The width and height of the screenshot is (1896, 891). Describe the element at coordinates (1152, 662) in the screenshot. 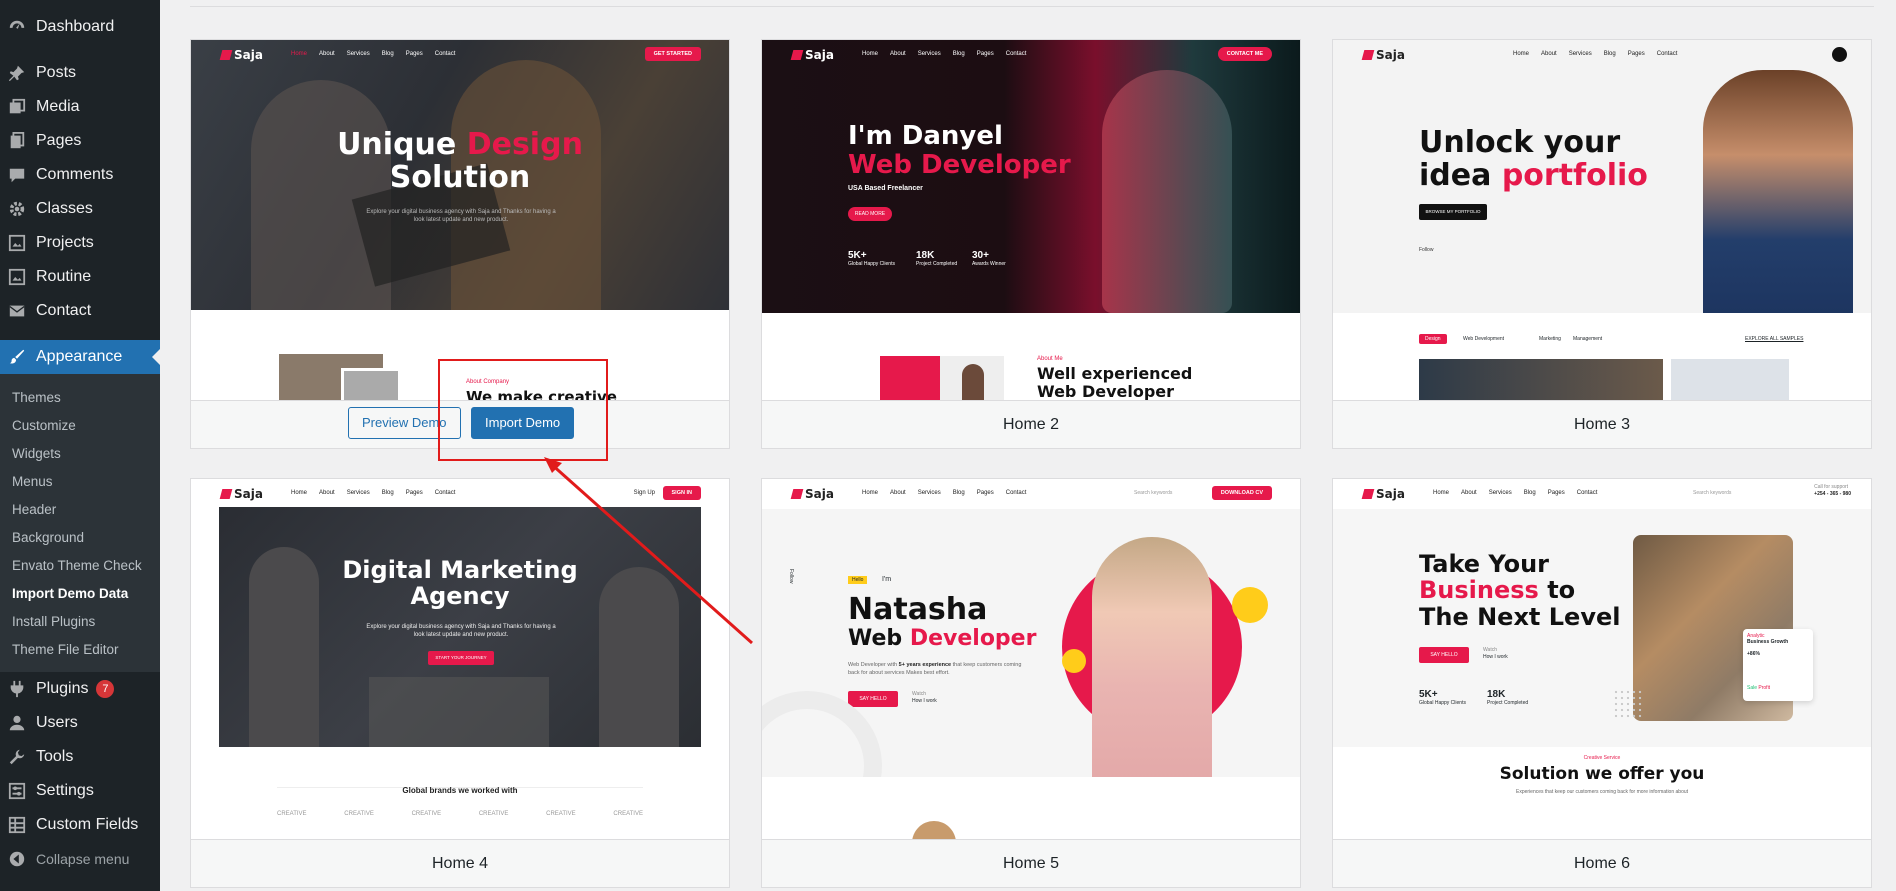

I see `hero-photo` at that location.